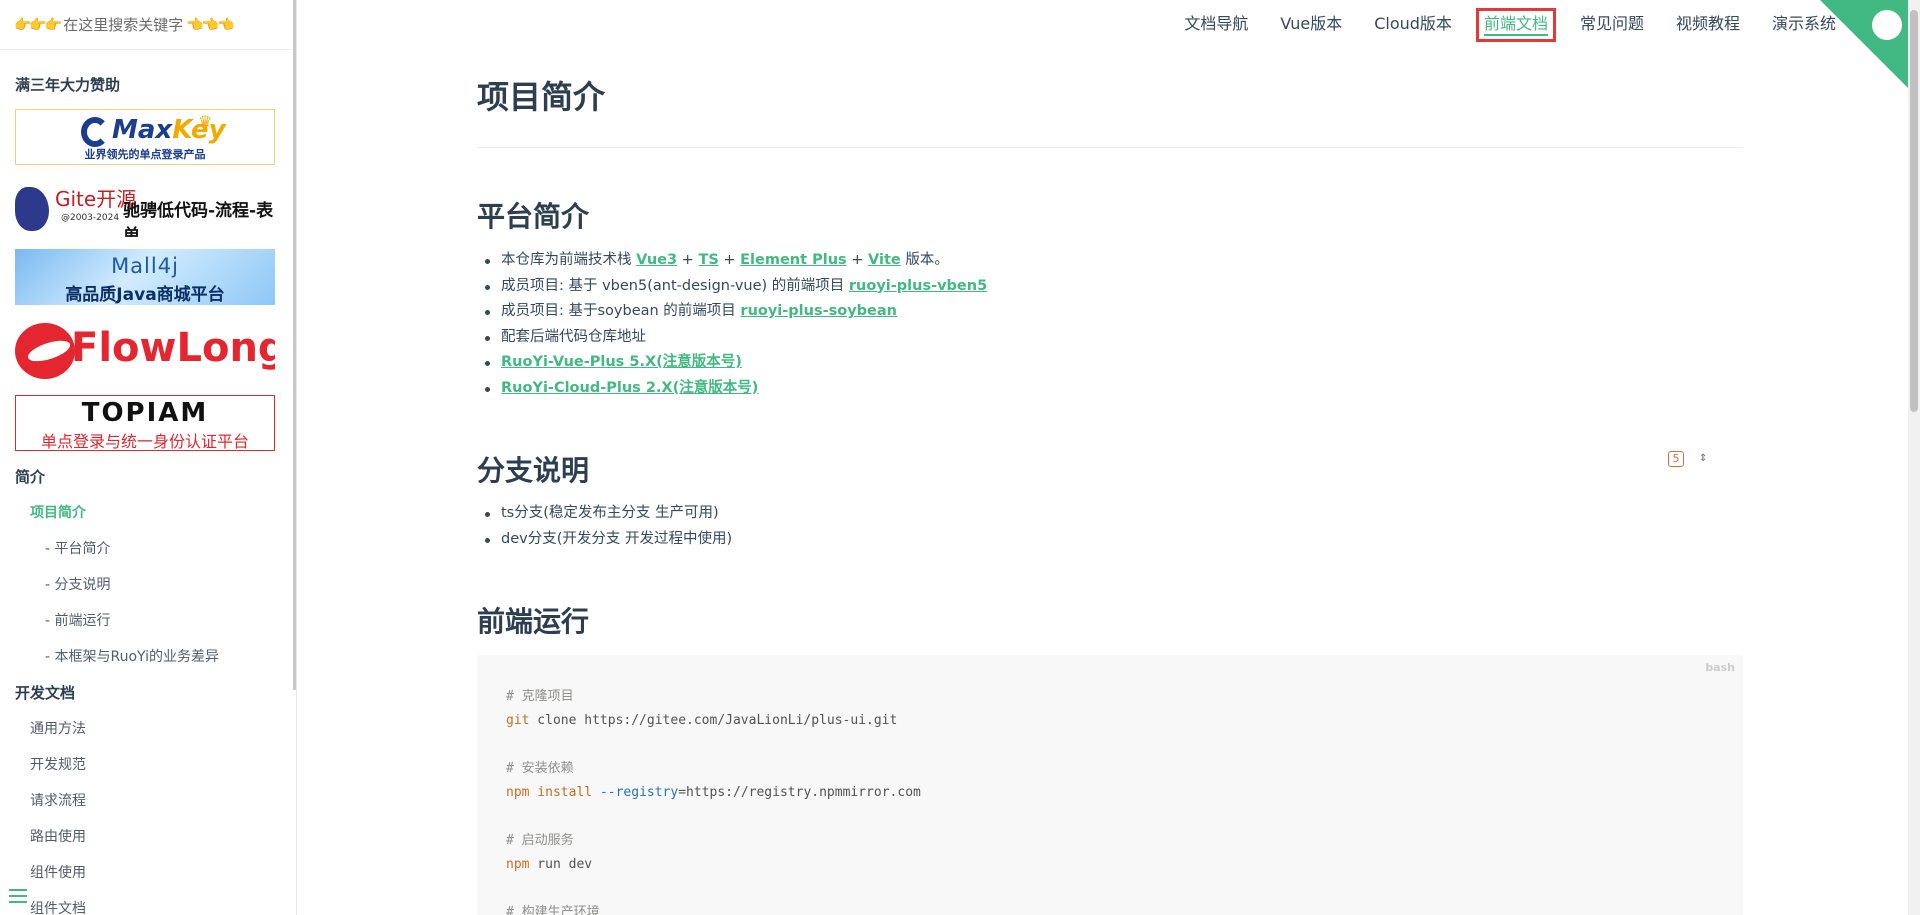 This screenshot has width=1920, height=915. Describe the element at coordinates (294, 345) in the screenshot. I see `sidebar-scrollbar` at that location.